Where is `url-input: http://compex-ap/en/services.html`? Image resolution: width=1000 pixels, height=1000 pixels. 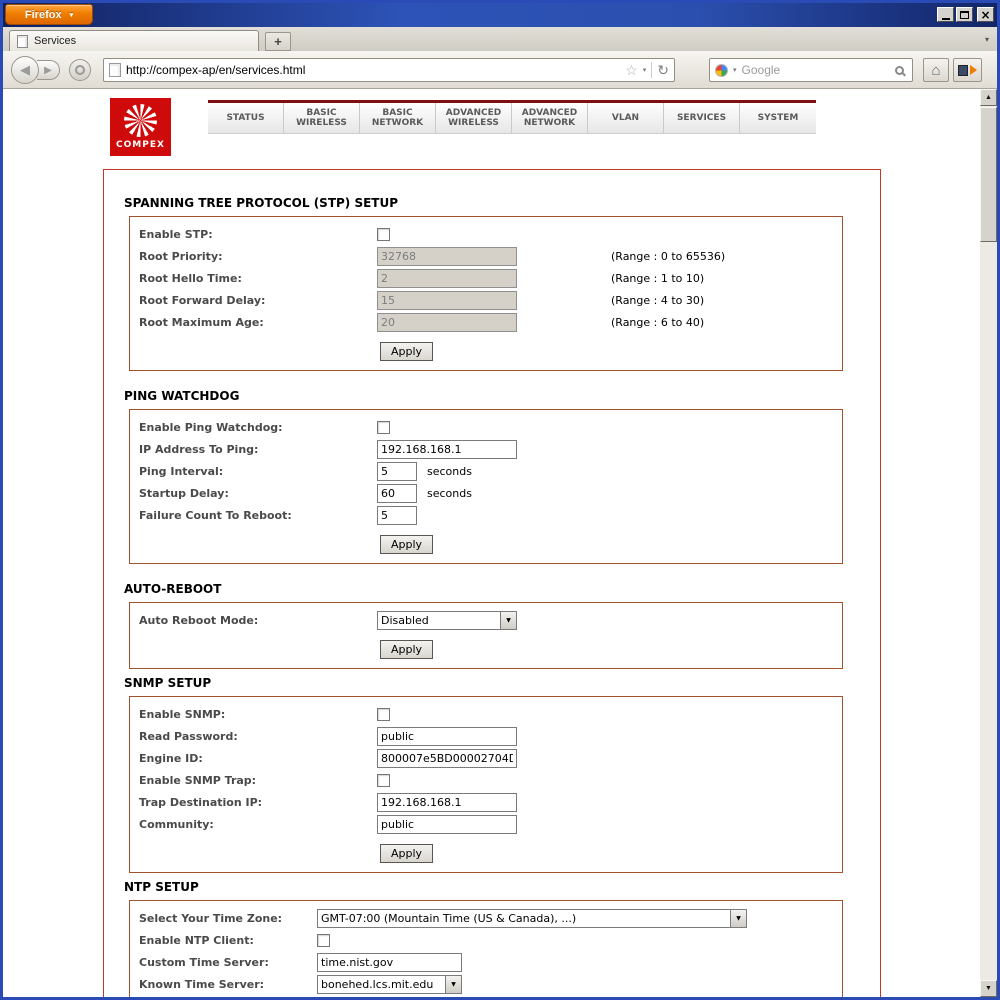 url-input: http://compex-ap/en/services.html is located at coordinates (373, 70).